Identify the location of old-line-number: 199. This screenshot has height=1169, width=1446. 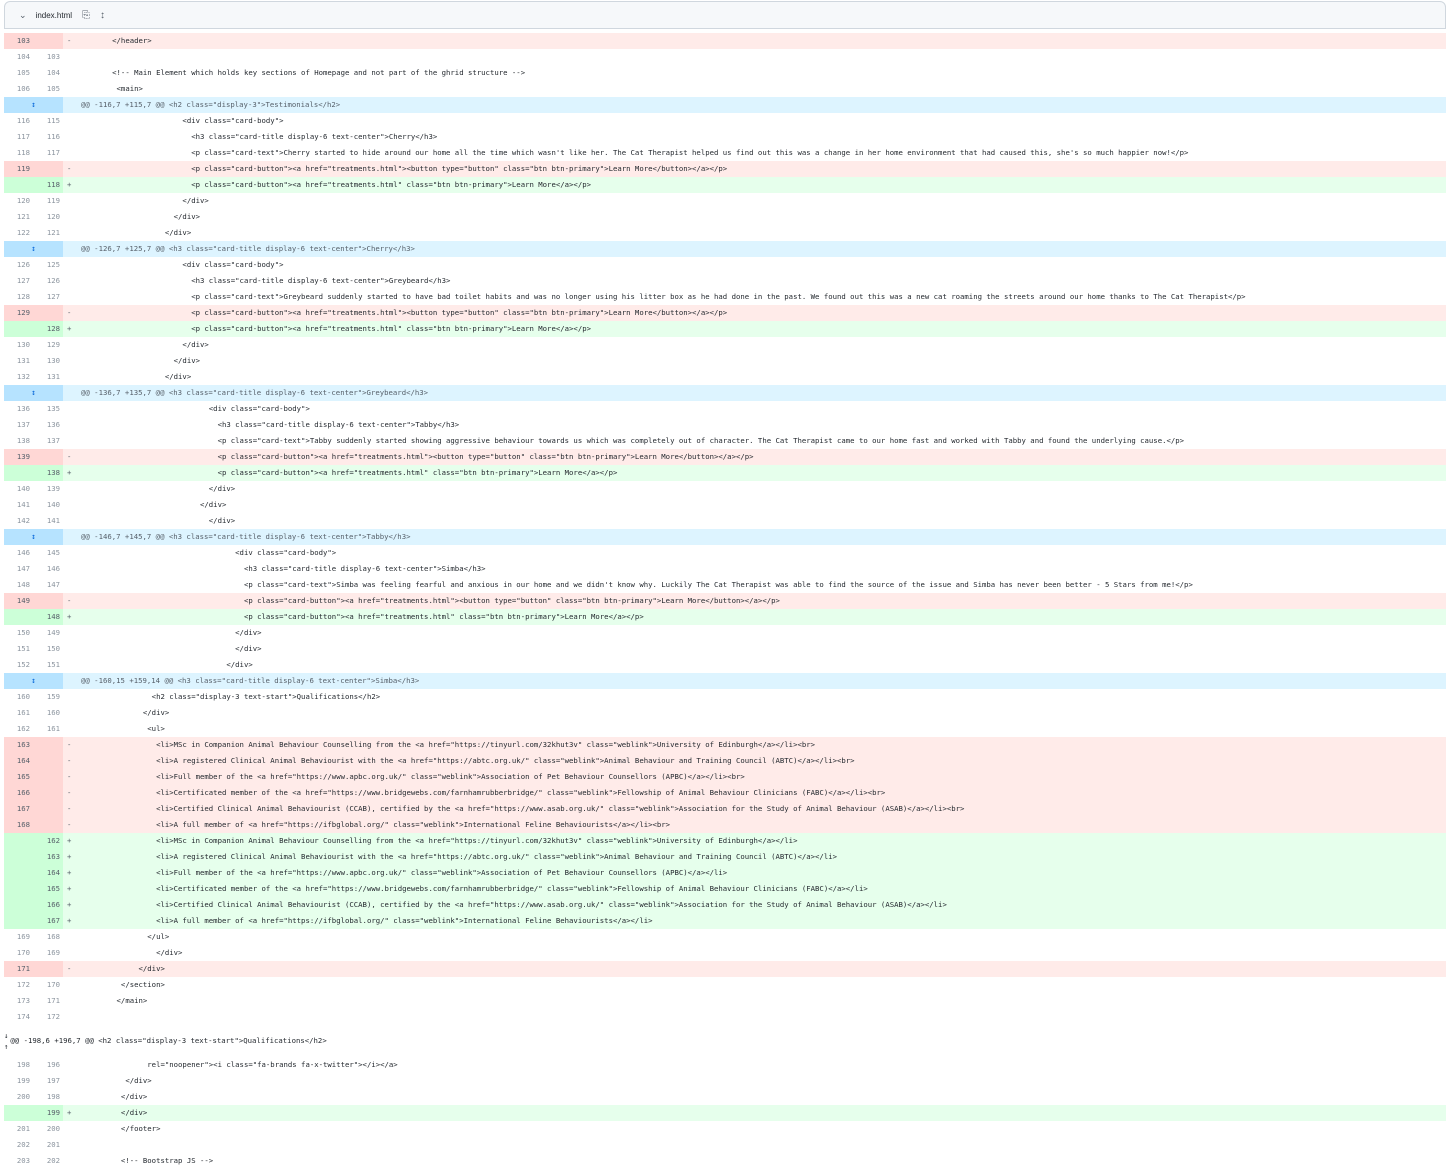
(18, 1081).